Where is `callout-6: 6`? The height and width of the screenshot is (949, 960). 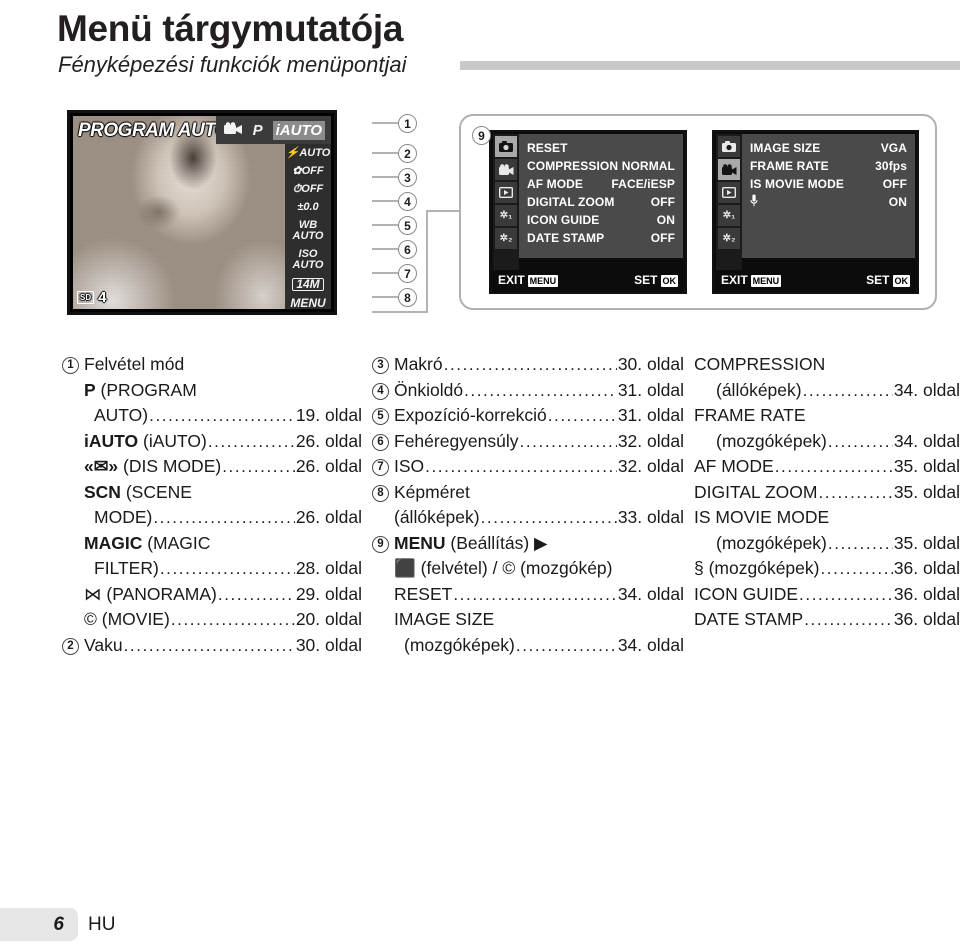 callout-6: 6 is located at coordinates (407, 249).